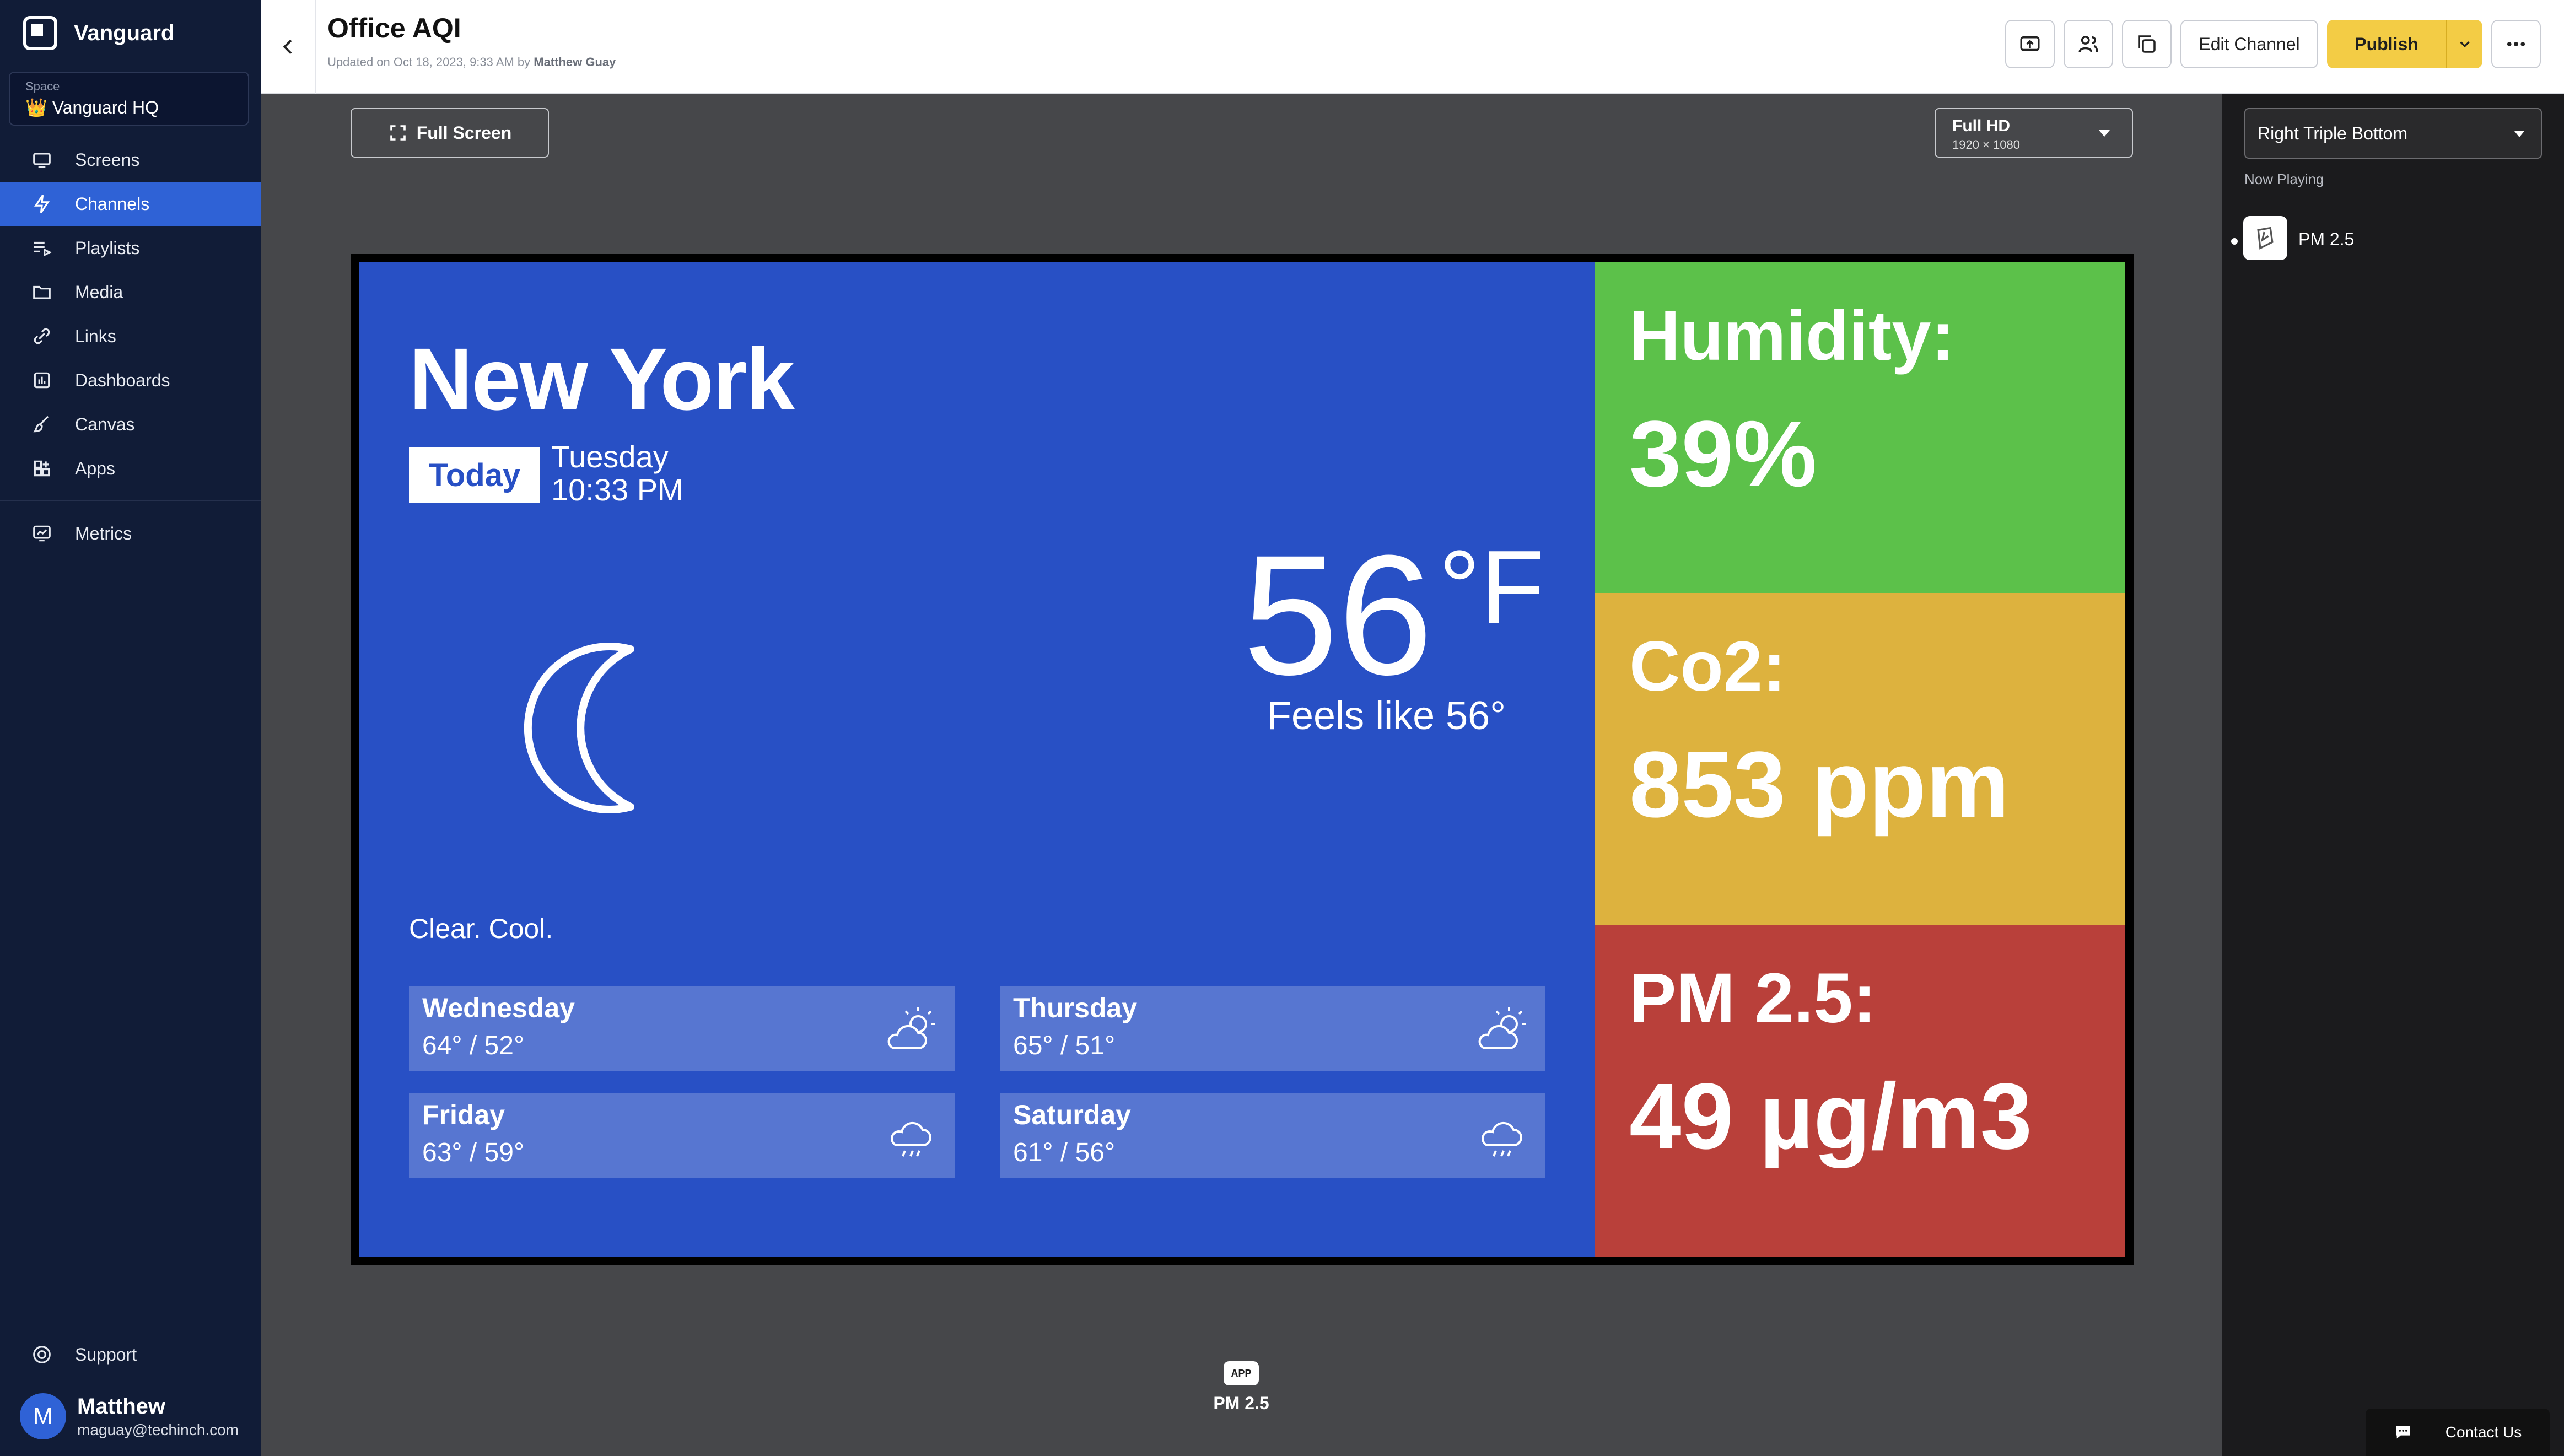  Describe the element at coordinates (473, 1152) in the screenshot. I see `forecast-temps: 63° / 59°` at that location.